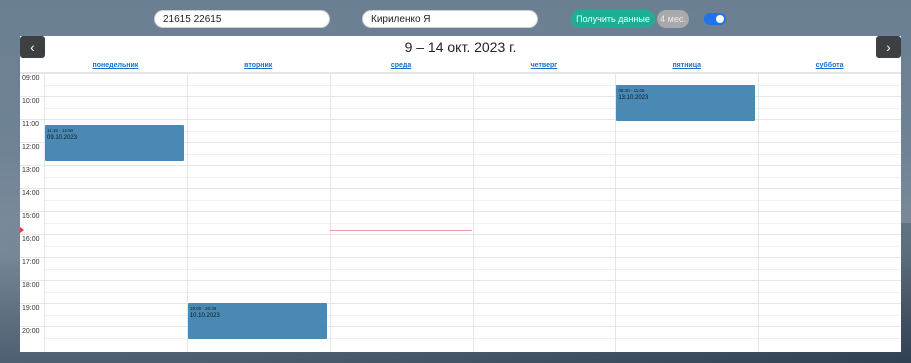 This screenshot has width=911, height=363. Describe the element at coordinates (31, 147) in the screenshot. I see `hour-label: 12:00` at that location.